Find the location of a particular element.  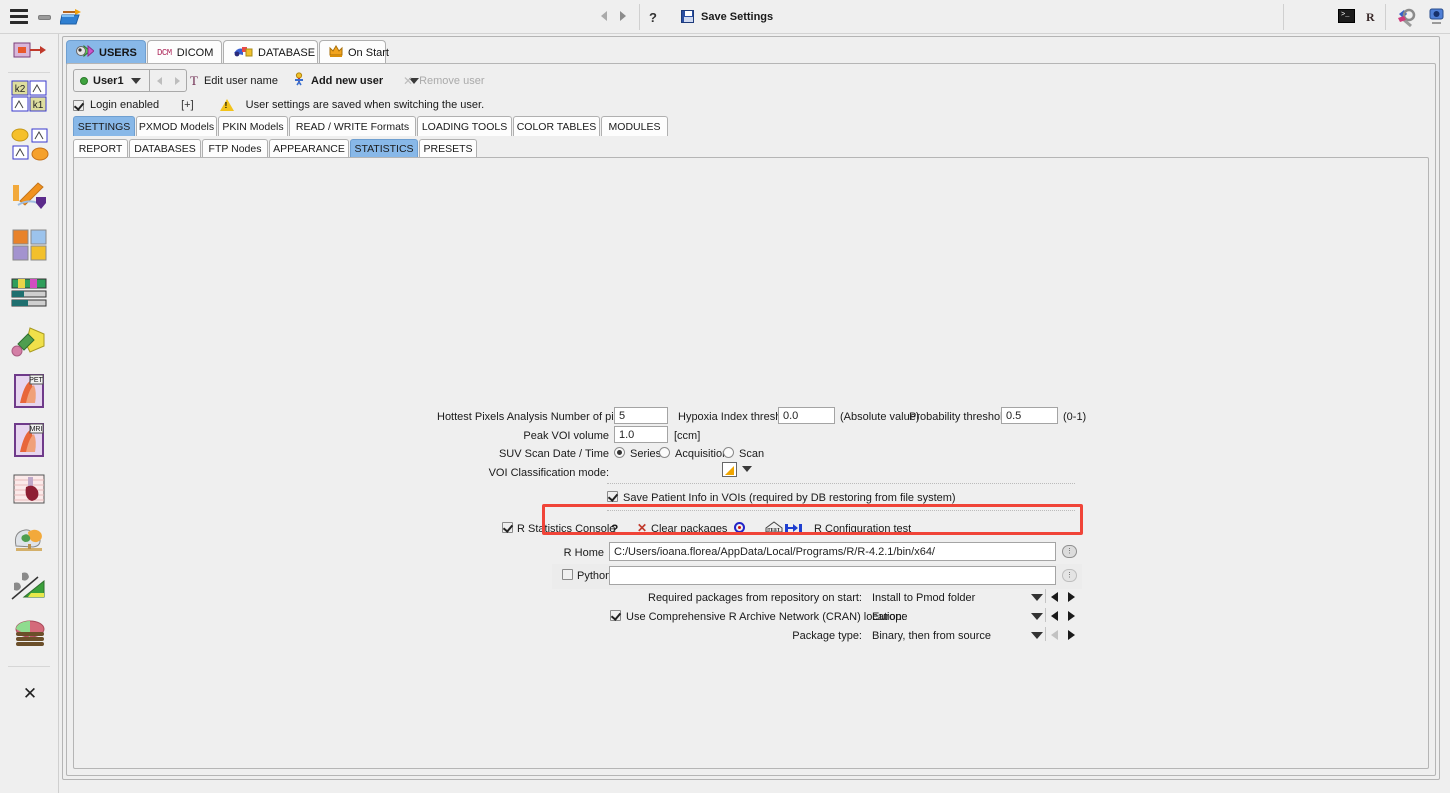

cran-location-value: Europe is located at coordinates (889, 617).